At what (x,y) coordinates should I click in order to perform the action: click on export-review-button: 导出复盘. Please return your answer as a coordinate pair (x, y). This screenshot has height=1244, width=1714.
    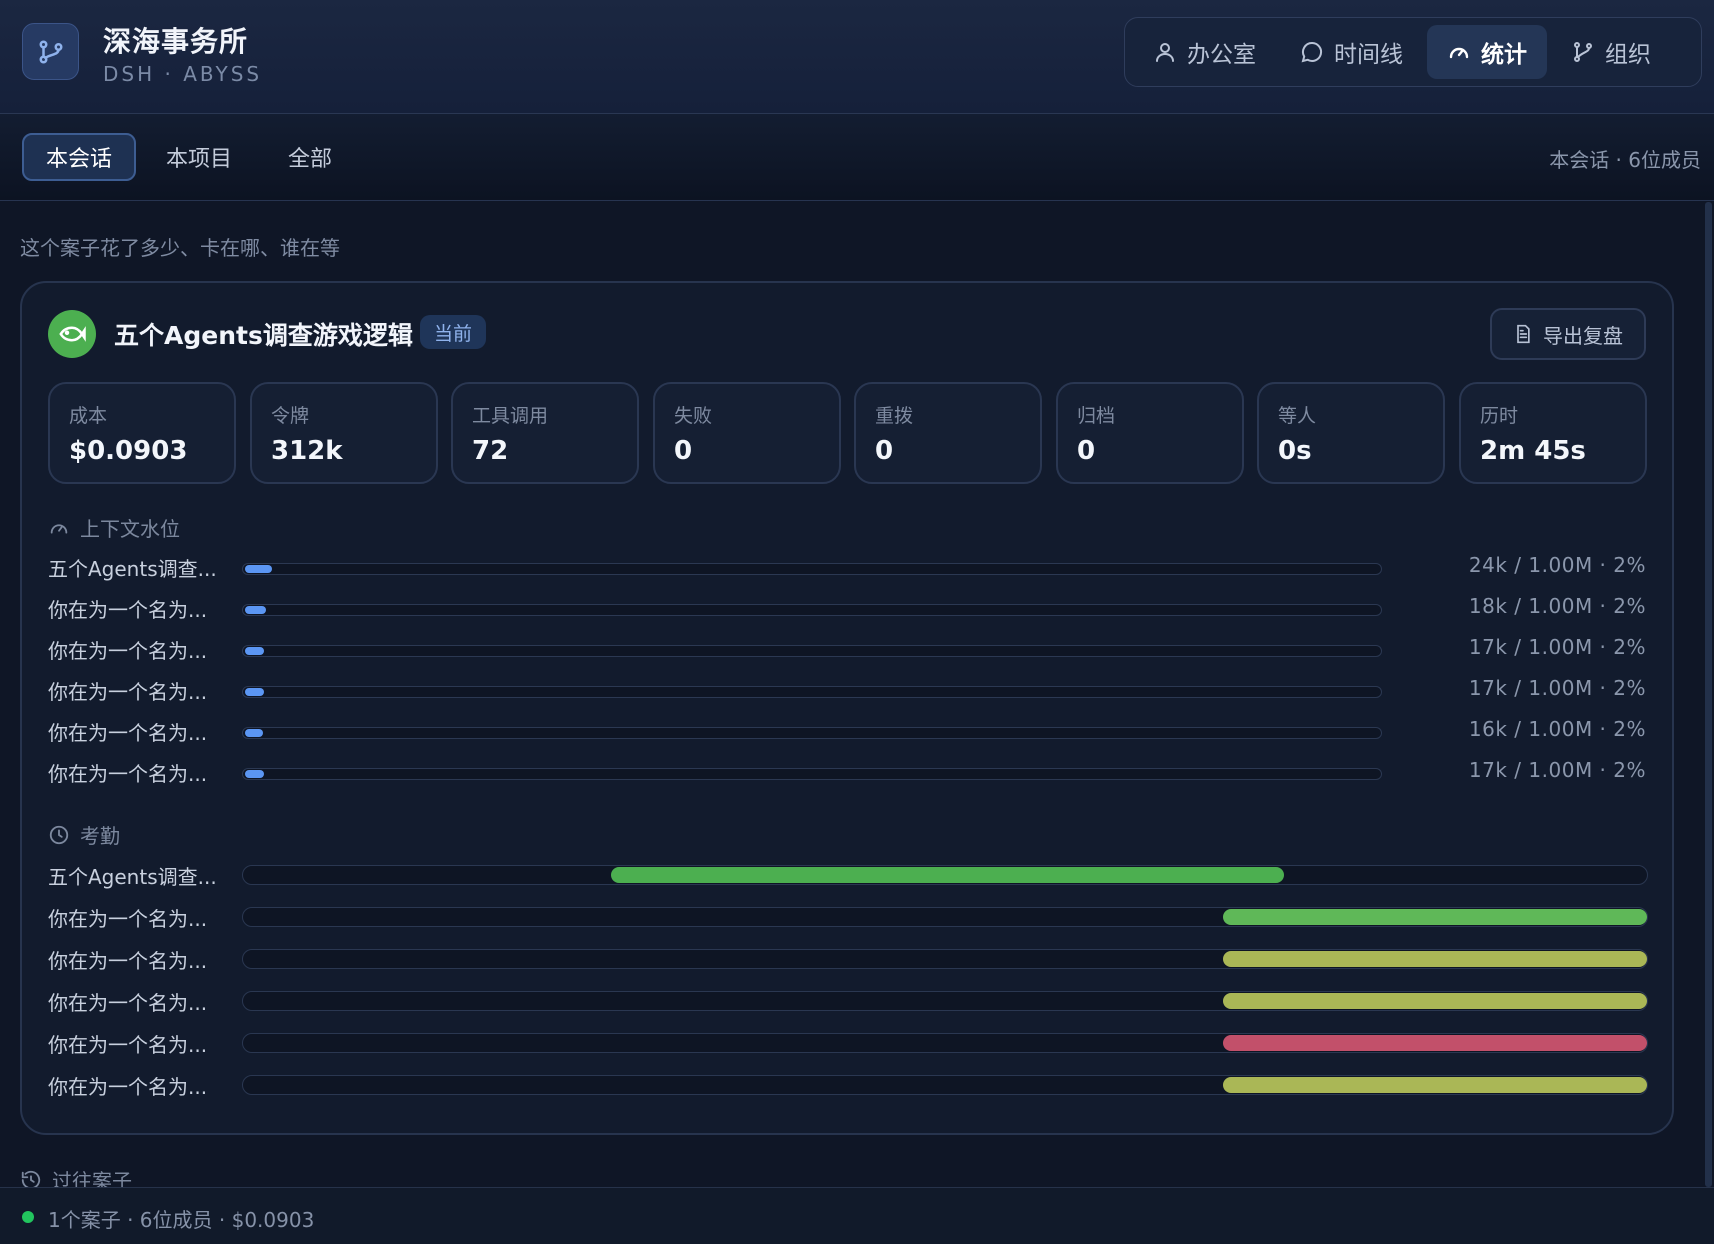
    Looking at the image, I should click on (1568, 334).